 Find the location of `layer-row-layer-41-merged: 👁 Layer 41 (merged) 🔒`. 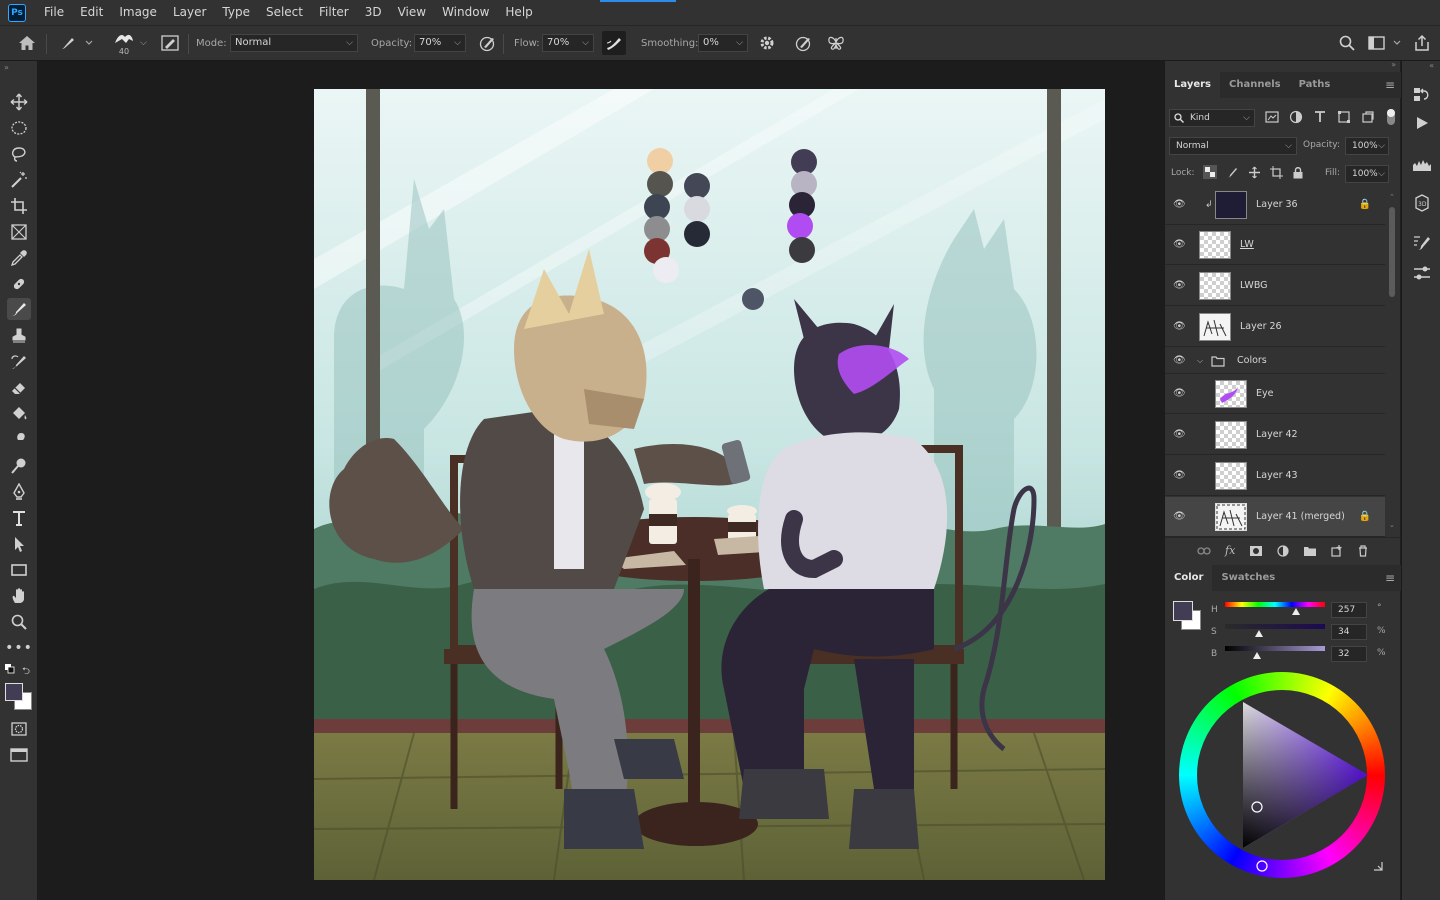

layer-row-layer-41-merged: 👁 Layer 41 (merged) 🔒 is located at coordinates (1275, 517).